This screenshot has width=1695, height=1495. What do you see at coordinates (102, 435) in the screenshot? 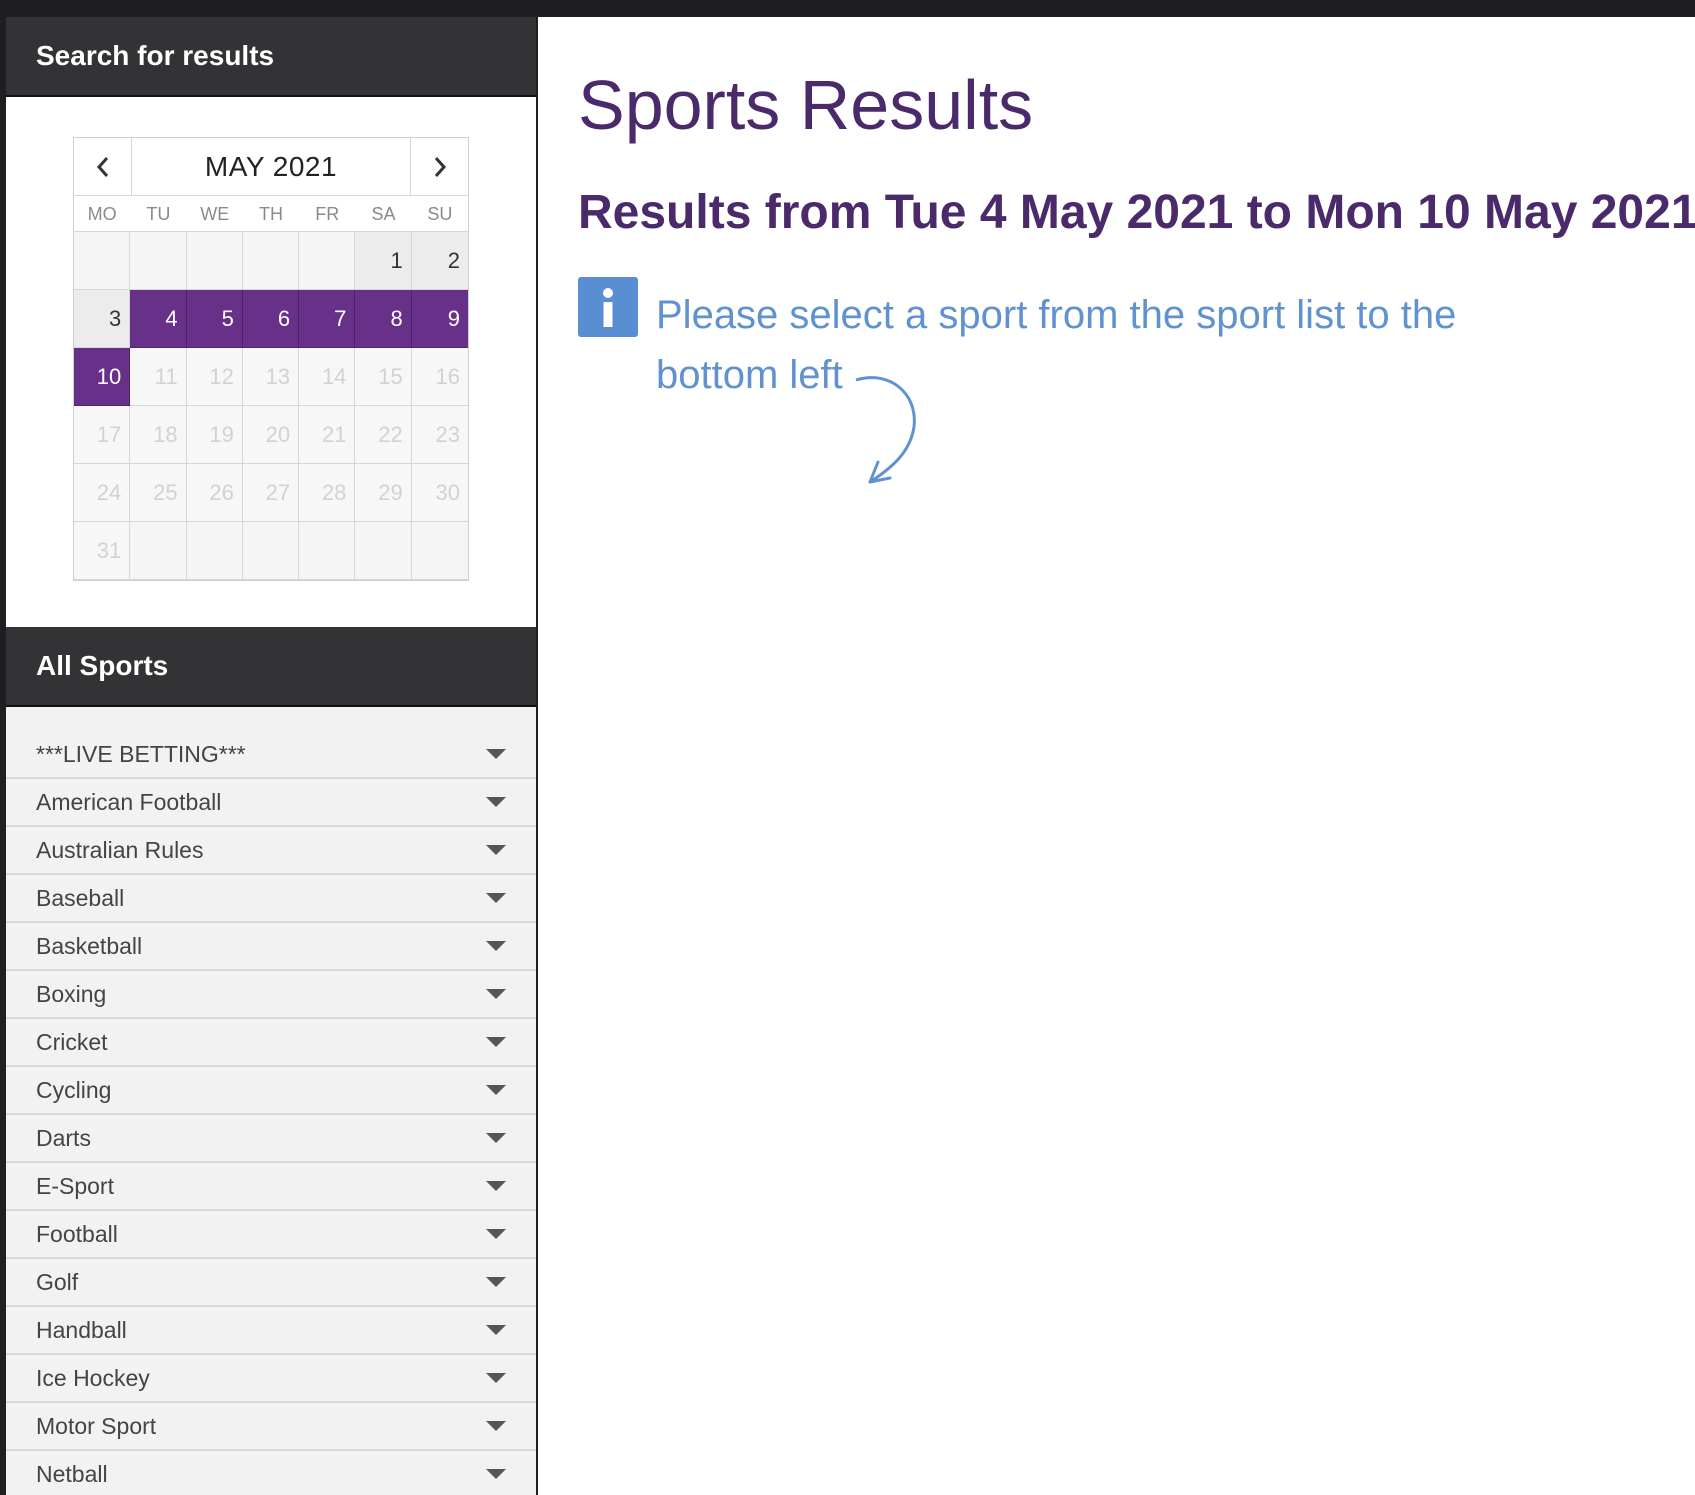
I see `calendar-day-17: 17` at bounding box center [102, 435].